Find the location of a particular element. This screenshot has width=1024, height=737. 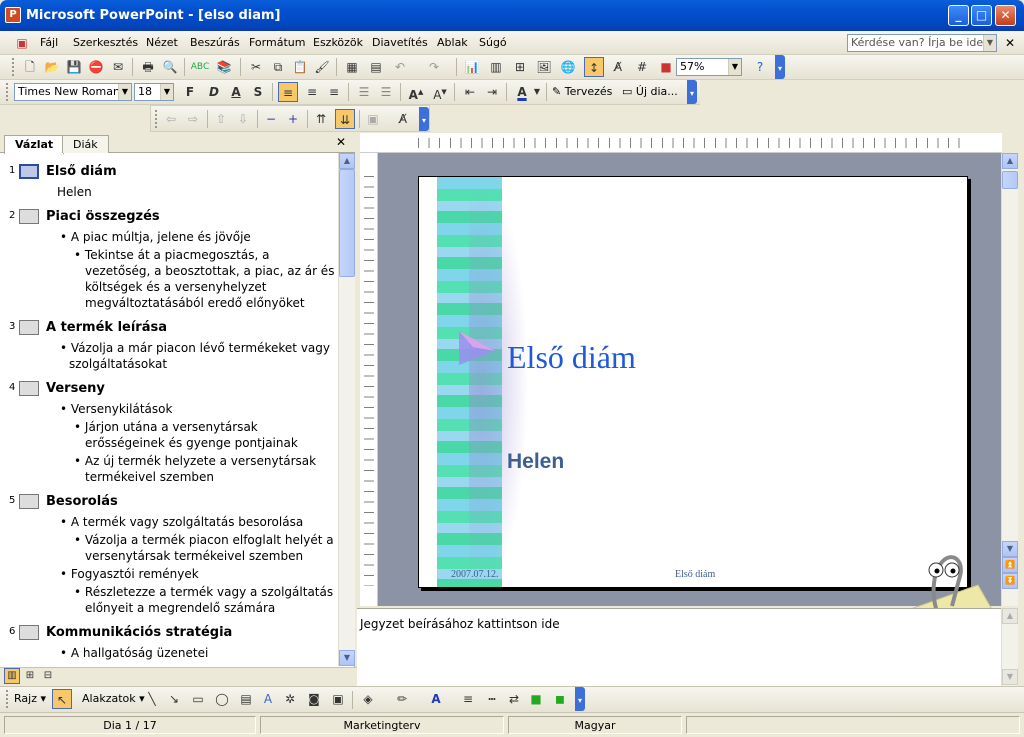

notes-scrollbar: ▲ ▼ is located at coordinates (1009, 647).